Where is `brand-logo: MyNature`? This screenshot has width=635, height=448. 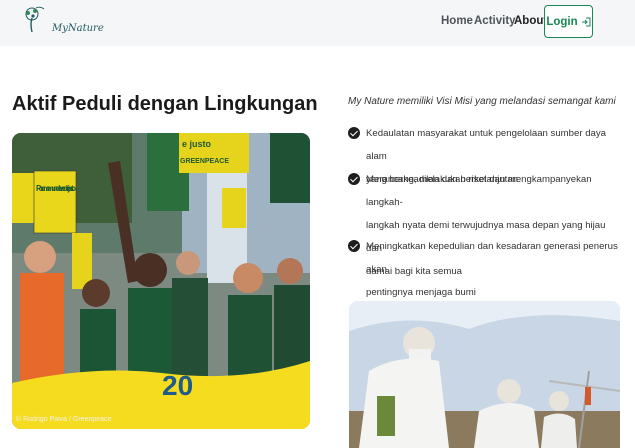
brand-logo: MyNature is located at coordinates (62, 22).